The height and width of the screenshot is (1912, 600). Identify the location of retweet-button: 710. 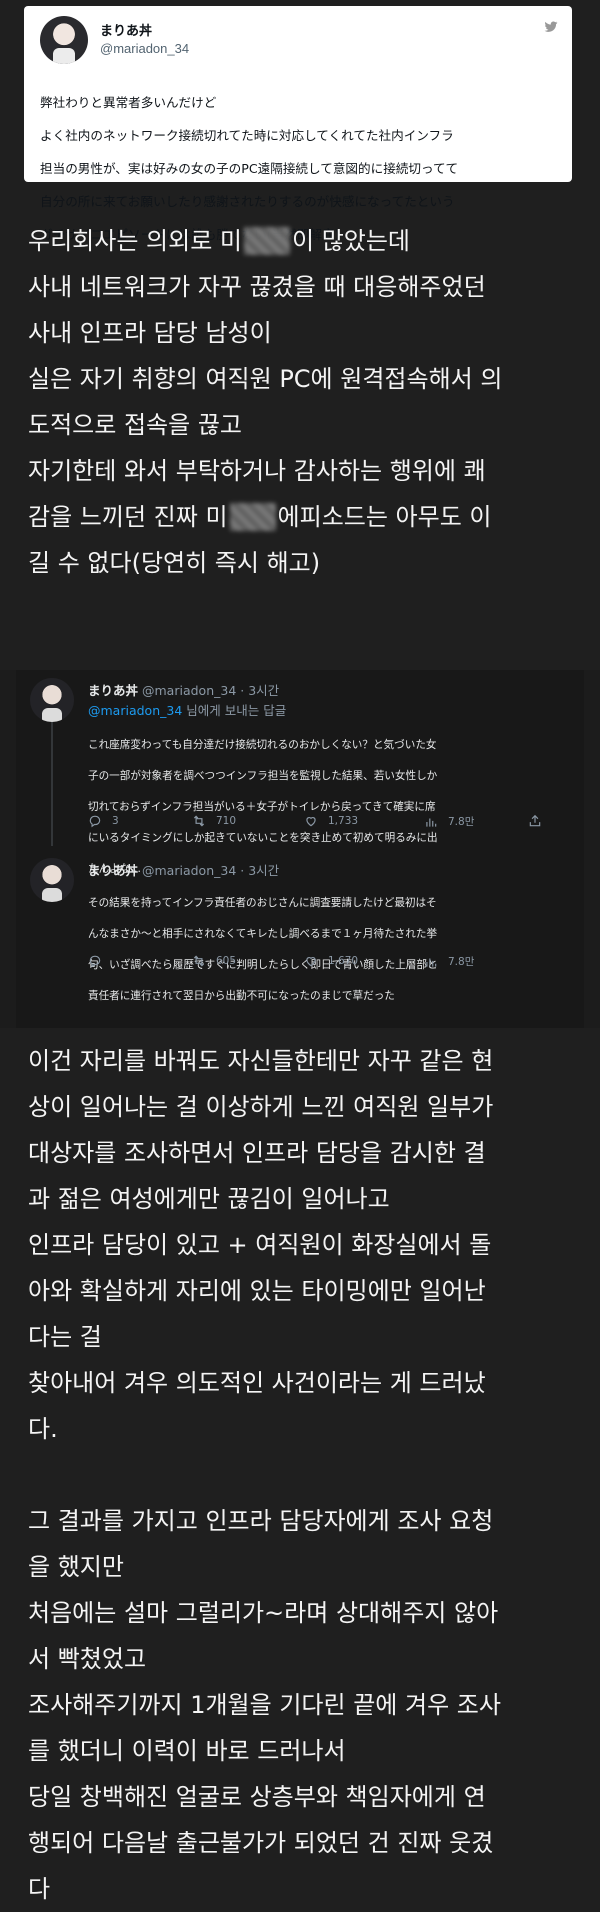
(214, 821).